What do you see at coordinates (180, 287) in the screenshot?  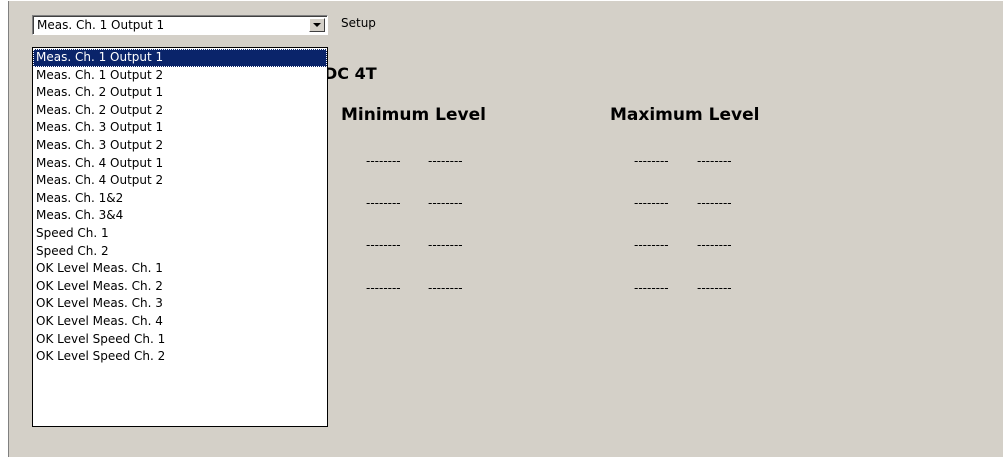 I see `dropdown-option: OK Level Meas. Ch. 2` at bounding box center [180, 287].